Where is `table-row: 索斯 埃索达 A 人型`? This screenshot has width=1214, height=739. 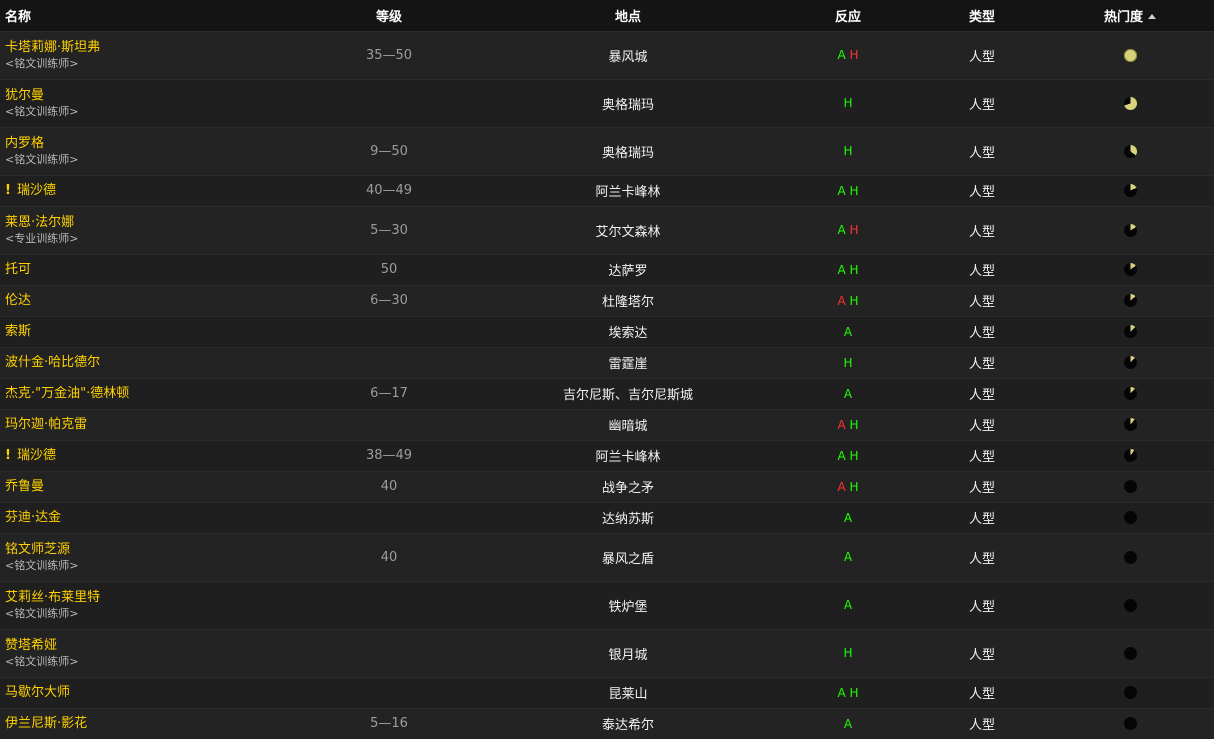 table-row: 索斯 埃索达 A 人型 is located at coordinates (607, 331).